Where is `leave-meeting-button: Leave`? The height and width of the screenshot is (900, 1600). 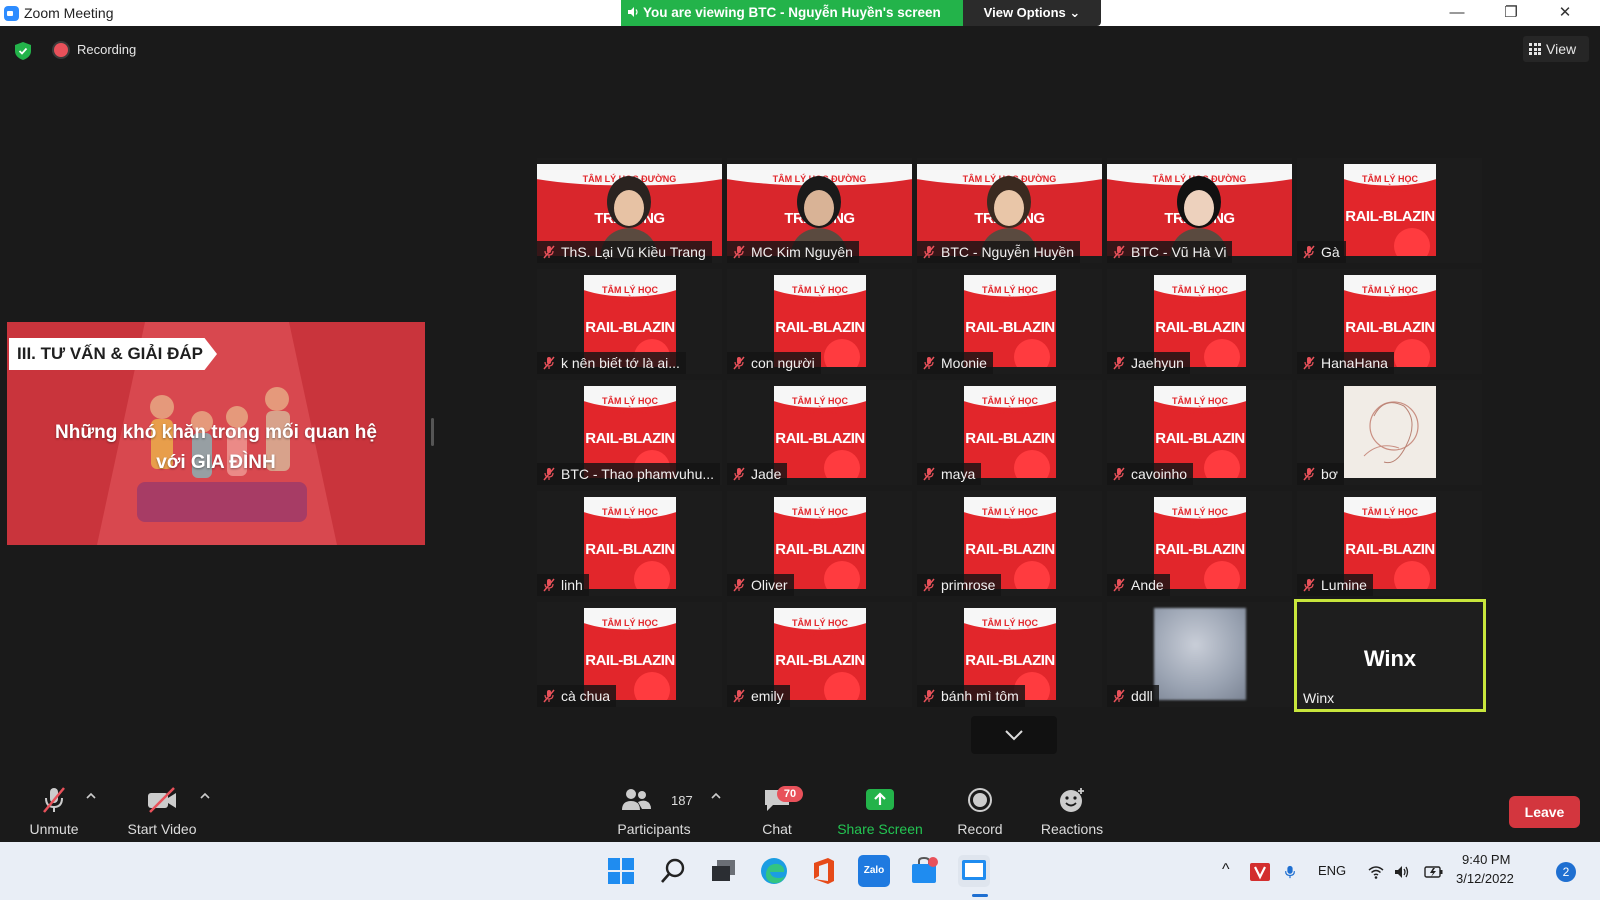
leave-meeting-button: Leave is located at coordinates (1544, 812).